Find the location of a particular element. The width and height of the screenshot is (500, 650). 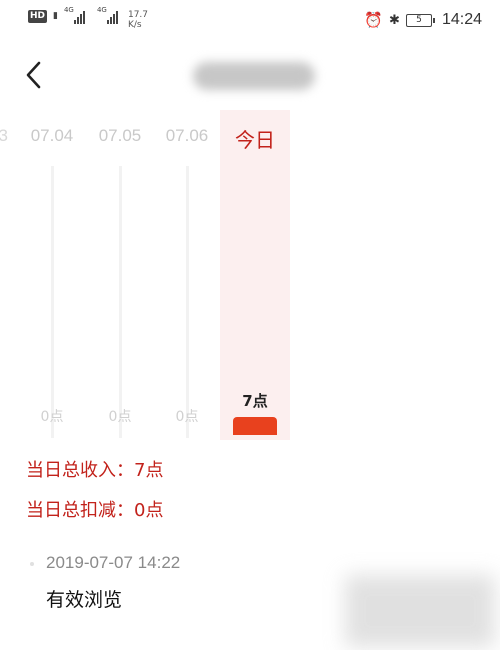

battery-level: 5 is located at coordinates (419, 19).